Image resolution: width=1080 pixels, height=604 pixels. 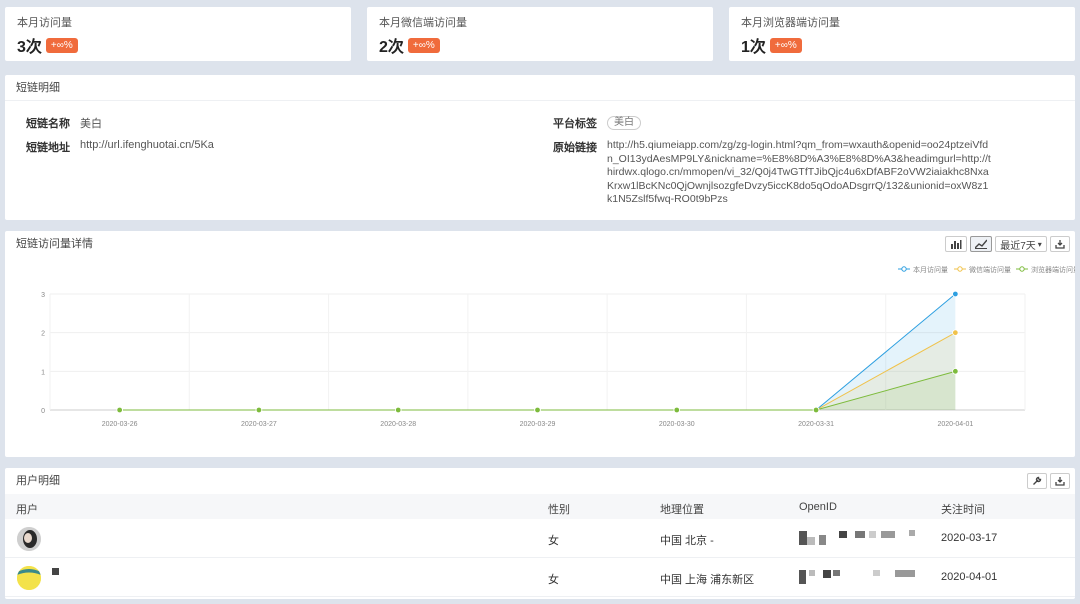 What do you see at coordinates (398, 424) in the screenshot?
I see `x-tick-label: 2020-03-28` at bounding box center [398, 424].